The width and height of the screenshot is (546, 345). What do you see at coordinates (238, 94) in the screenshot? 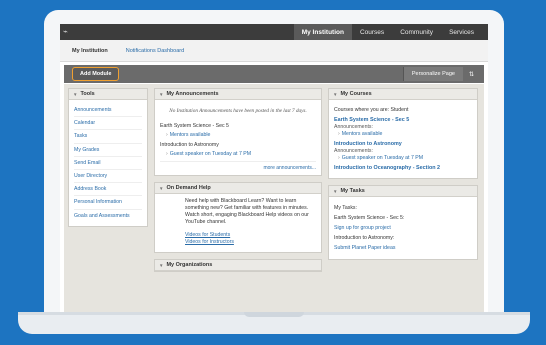
I see `announcements-header: ▼ My Announcements` at bounding box center [238, 94].